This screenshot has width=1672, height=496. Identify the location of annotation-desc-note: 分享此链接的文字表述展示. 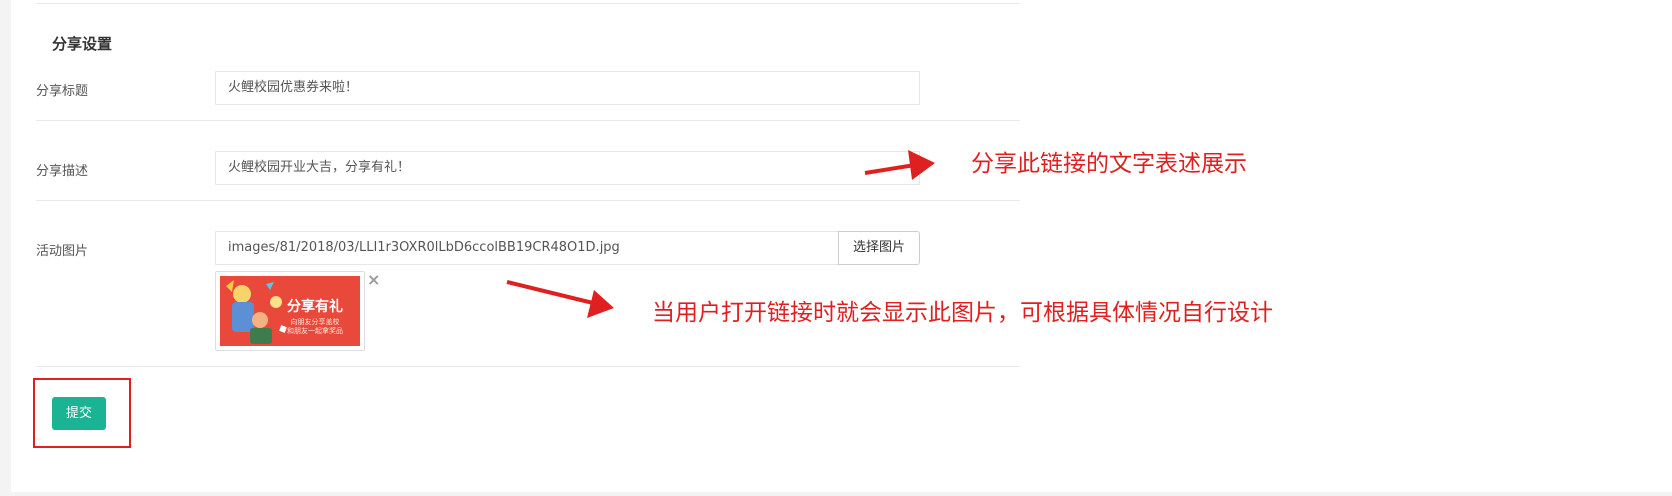
(1109, 164).